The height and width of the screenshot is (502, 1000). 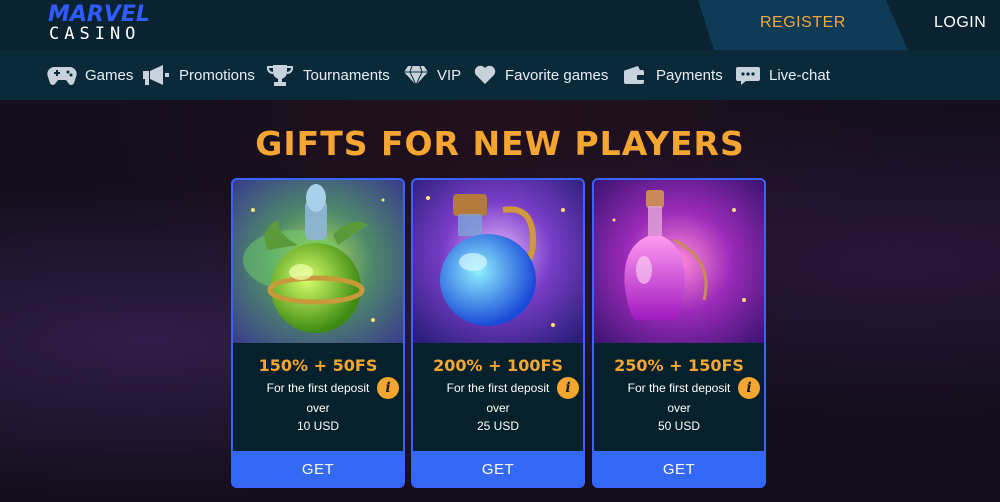 What do you see at coordinates (557, 75) in the screenshot?
I see `nav-label: Favorite games` at bounding box center [557, 75].